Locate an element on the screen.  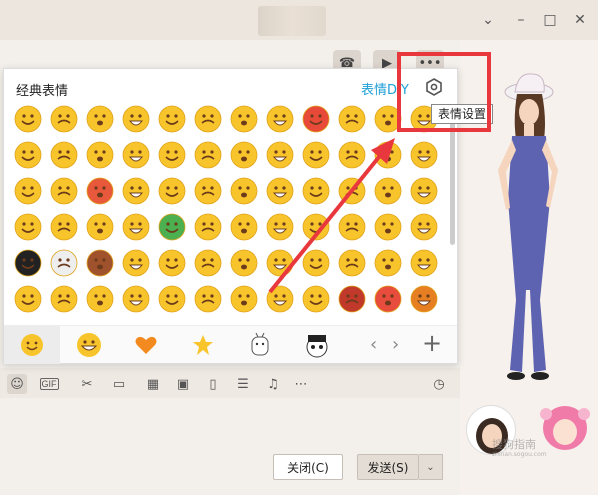
scissors-icon: ✂ is located at coordinates (87, 384).